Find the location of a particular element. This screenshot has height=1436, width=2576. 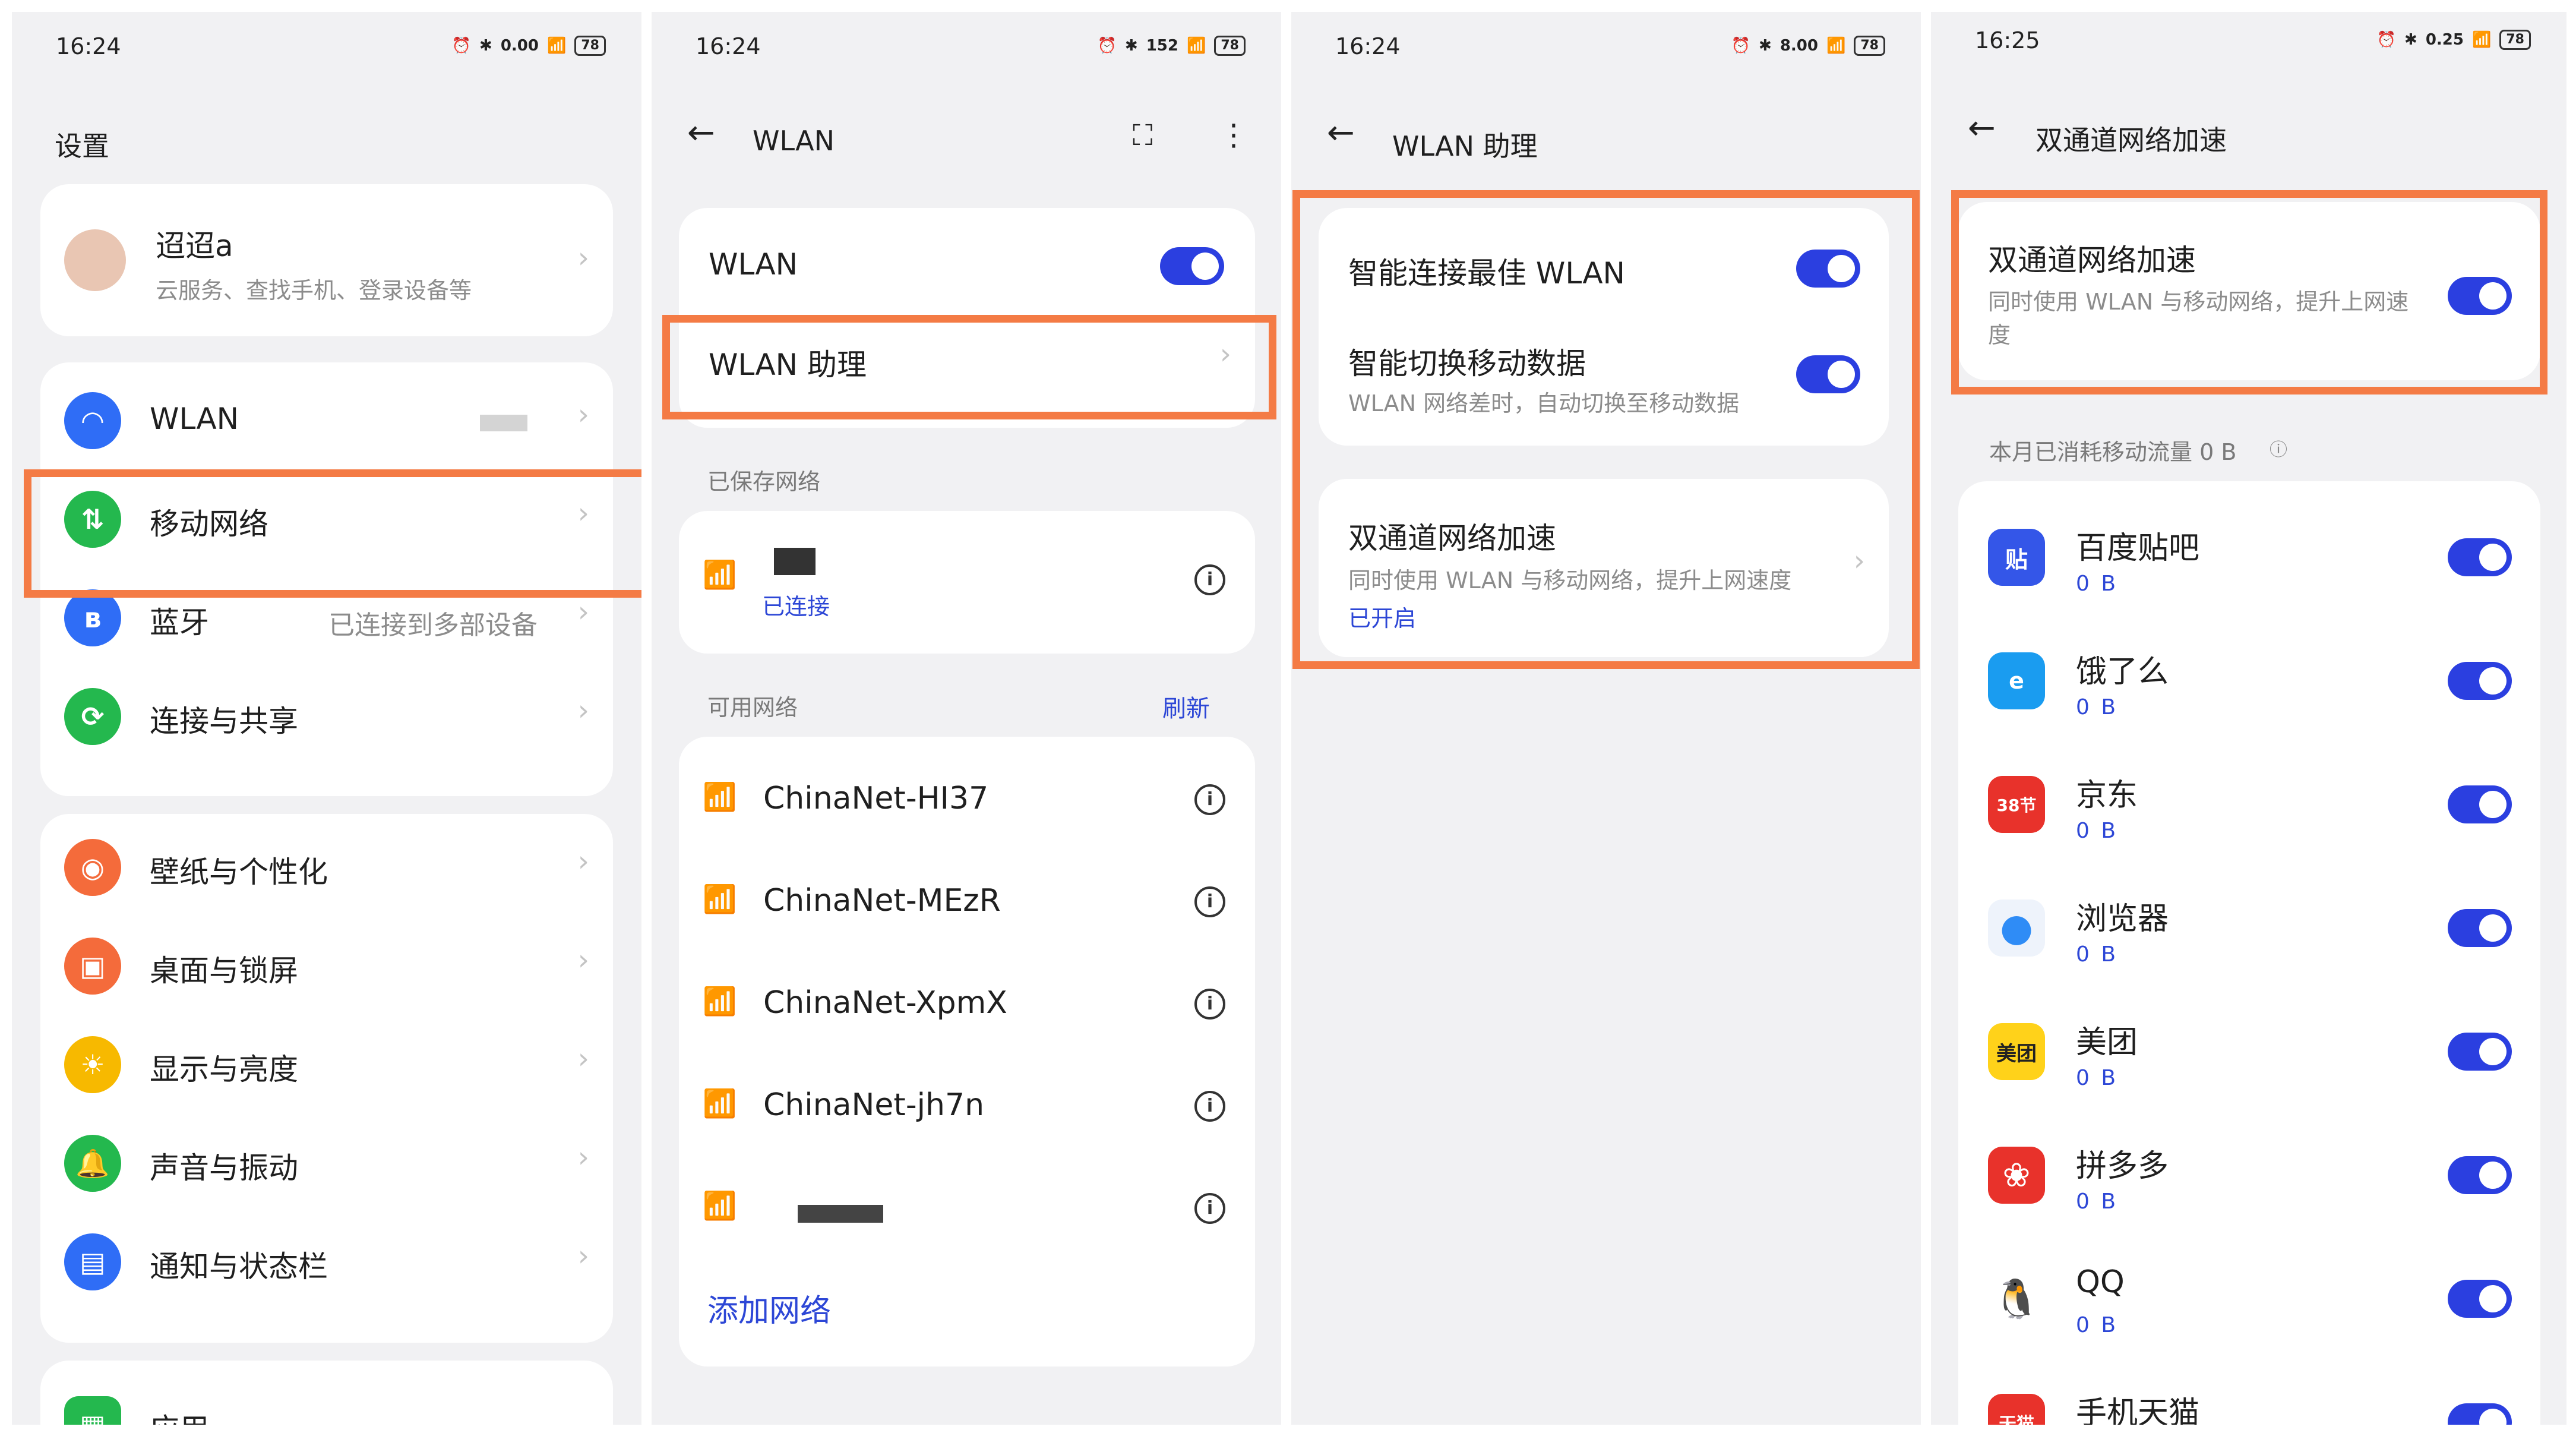

highlight-assistant-options is located at coordinates (1606, 429).